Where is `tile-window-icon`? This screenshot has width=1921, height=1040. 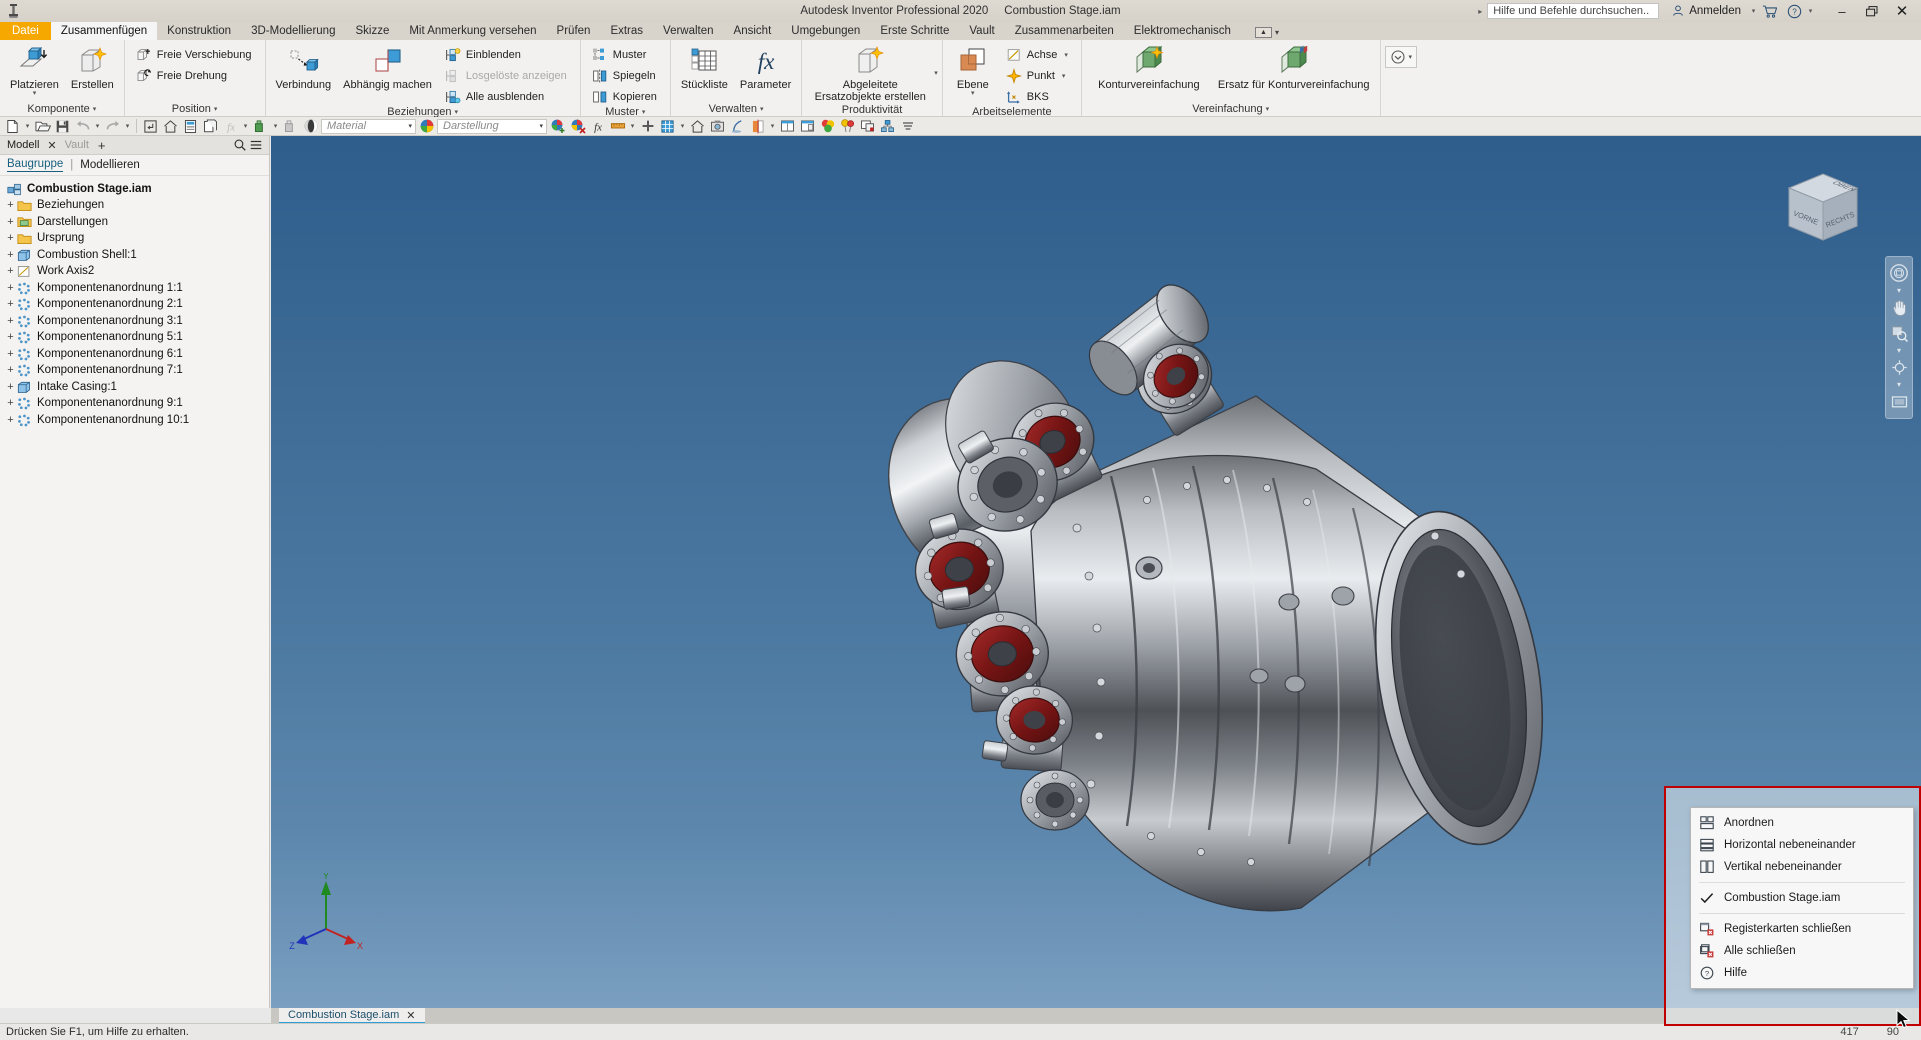
tile-window-icon is located at coordinates (787, 126).